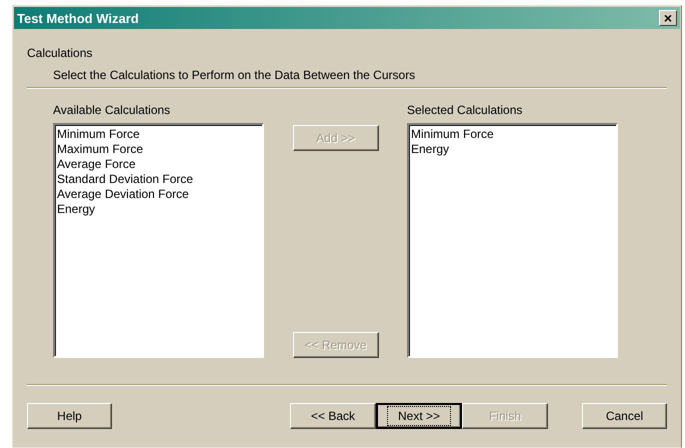 The height and width of the screenshot is (448, 685). What do you see at coordinates (60, 53) in the screenshot?
I see `page-heading: Calculations` at bounding box center [60, 53].